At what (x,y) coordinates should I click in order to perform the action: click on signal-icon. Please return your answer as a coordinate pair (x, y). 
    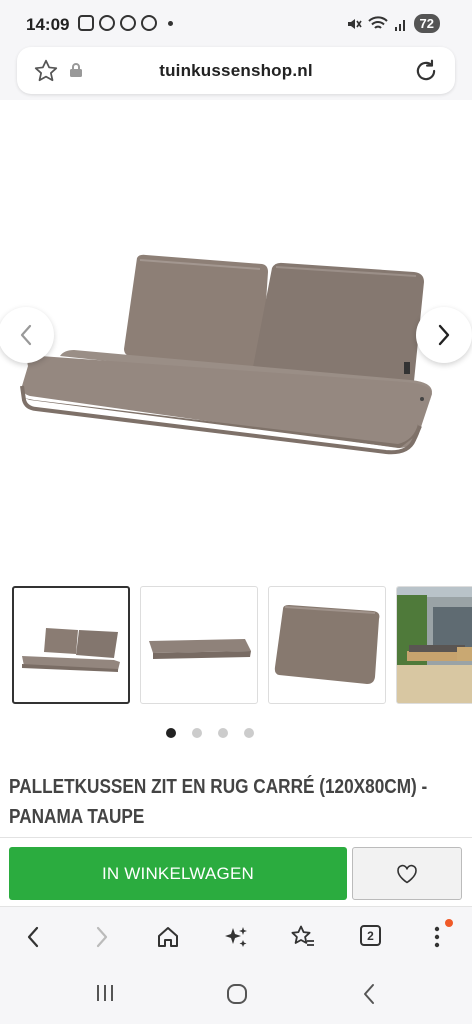
    Looking at the image, I should click on (399, 25).